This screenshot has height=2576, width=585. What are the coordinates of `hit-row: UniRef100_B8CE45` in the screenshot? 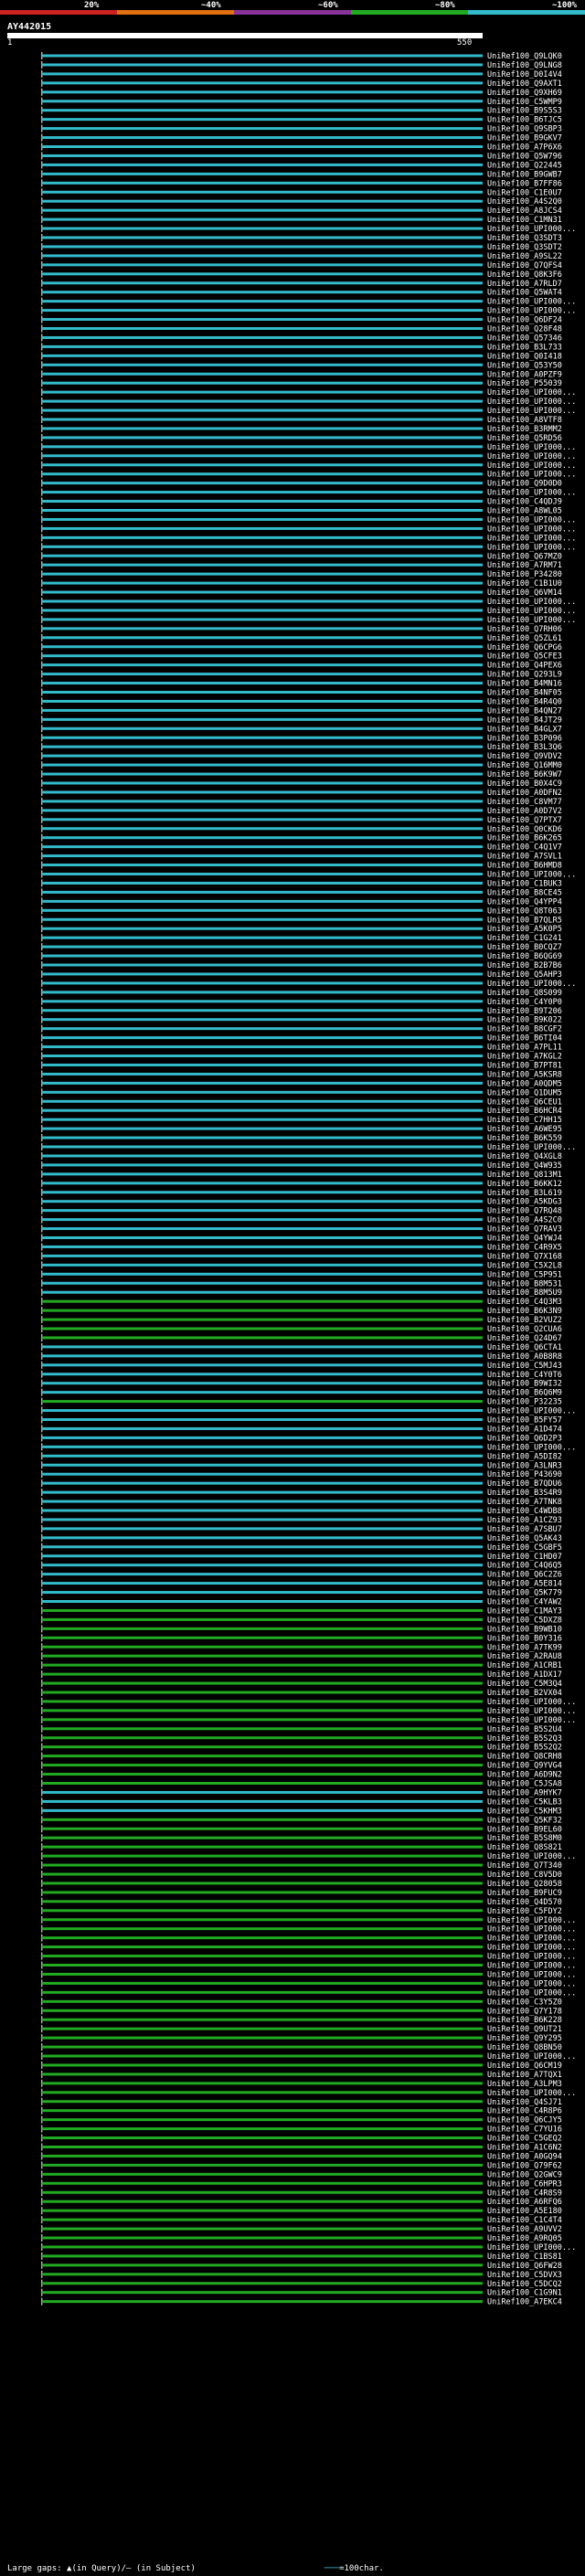 It's located at (301, 892).